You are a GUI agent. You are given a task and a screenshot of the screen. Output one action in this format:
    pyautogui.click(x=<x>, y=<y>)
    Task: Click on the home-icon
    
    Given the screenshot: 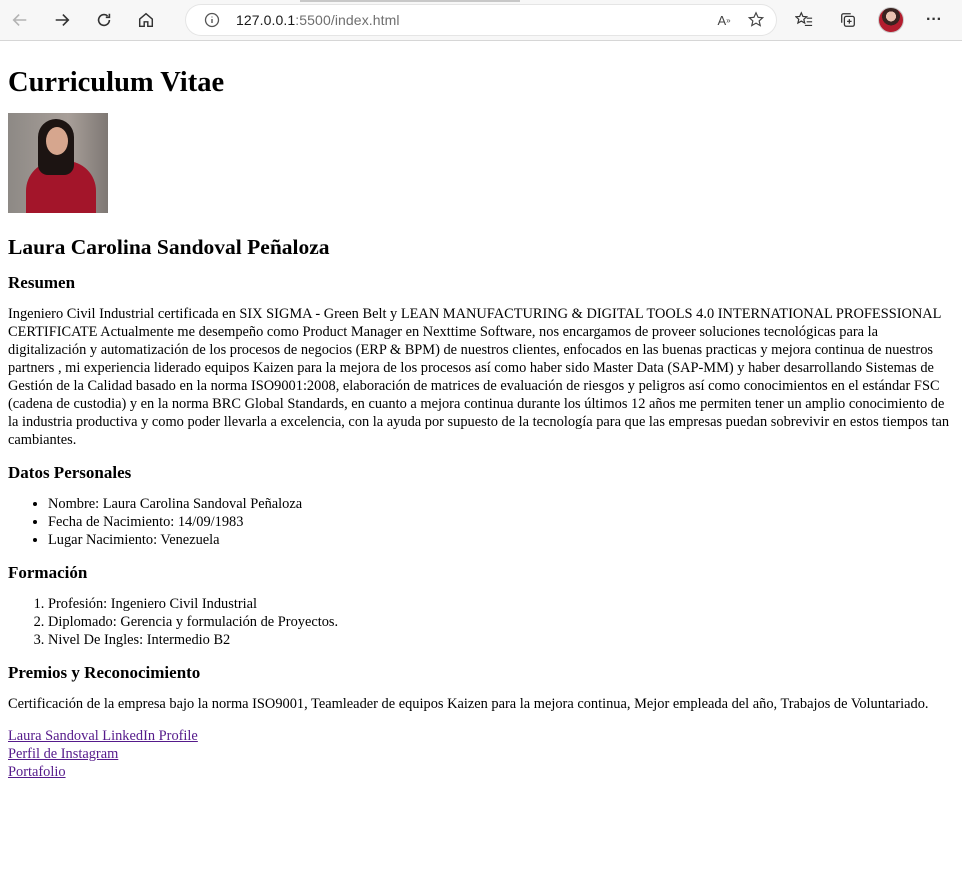 What is the action you would take?
    pyautogui.click(x=146, y=20)
    